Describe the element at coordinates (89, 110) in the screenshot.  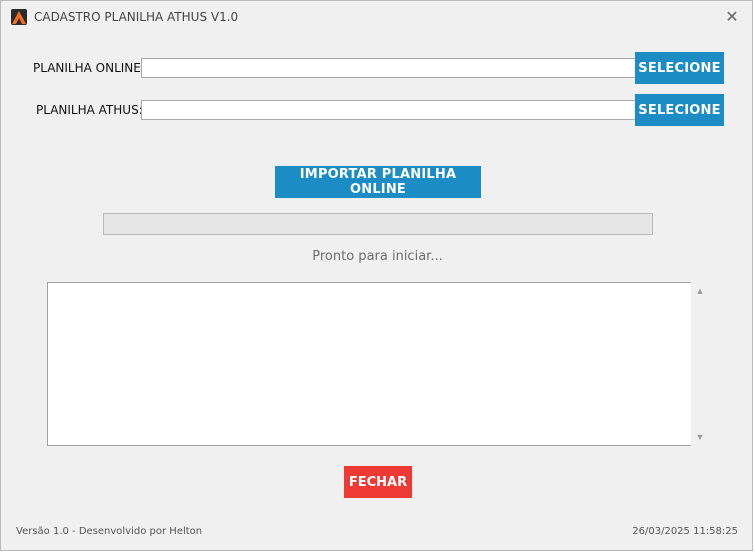
I see `planilha-athus-label: PLANILHA ATHUS:` at that location.